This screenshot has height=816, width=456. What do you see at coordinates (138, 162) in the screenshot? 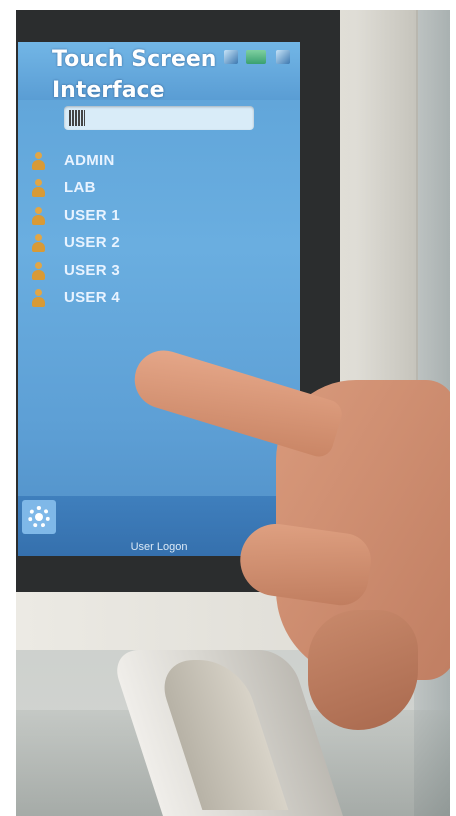
I see `user-item-admin: ADMIN` at bounding box center [138, 162].